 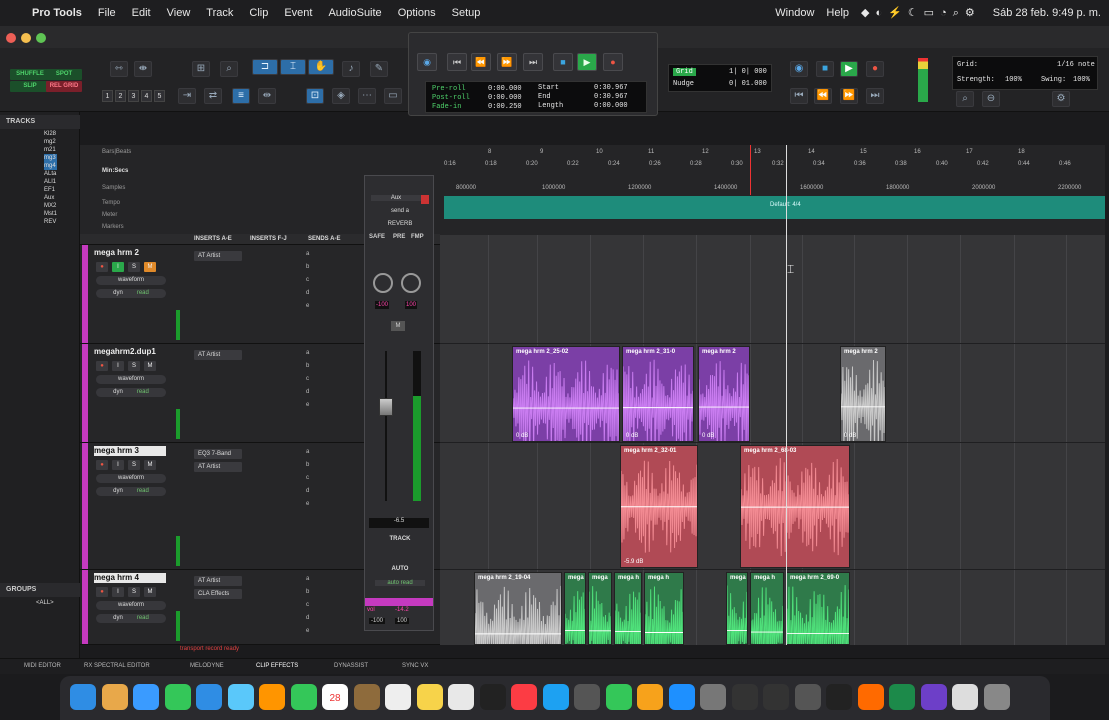 I want to click on ruler-tempo: Tempo, so click(x=111, y=203).